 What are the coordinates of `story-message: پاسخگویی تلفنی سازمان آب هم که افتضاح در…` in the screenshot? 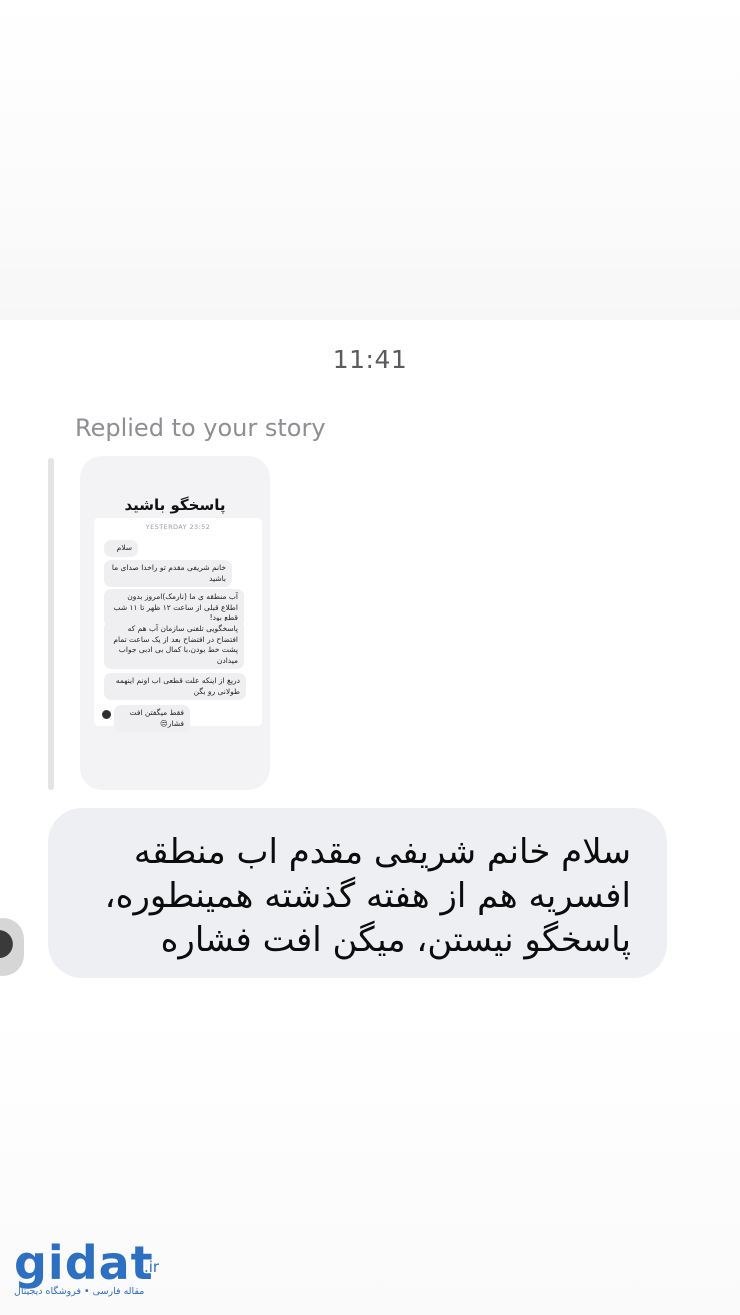 It's located at (174, 645).